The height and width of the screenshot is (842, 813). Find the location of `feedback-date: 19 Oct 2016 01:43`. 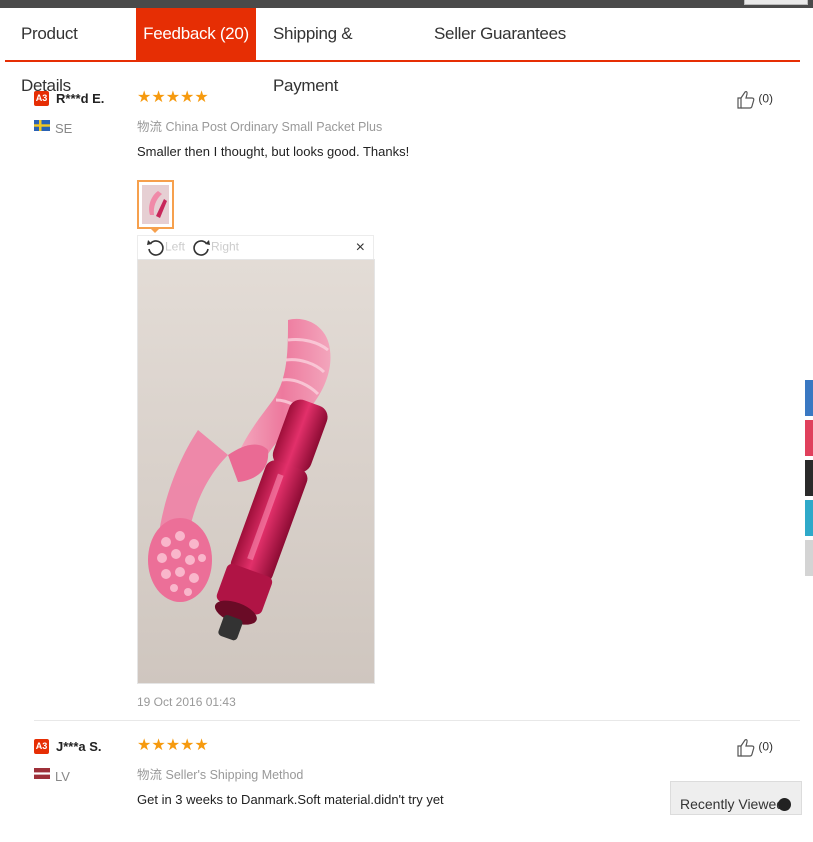

feedback-date: 19 Oct 2016 01:43 is located at coordinates (186, 702).